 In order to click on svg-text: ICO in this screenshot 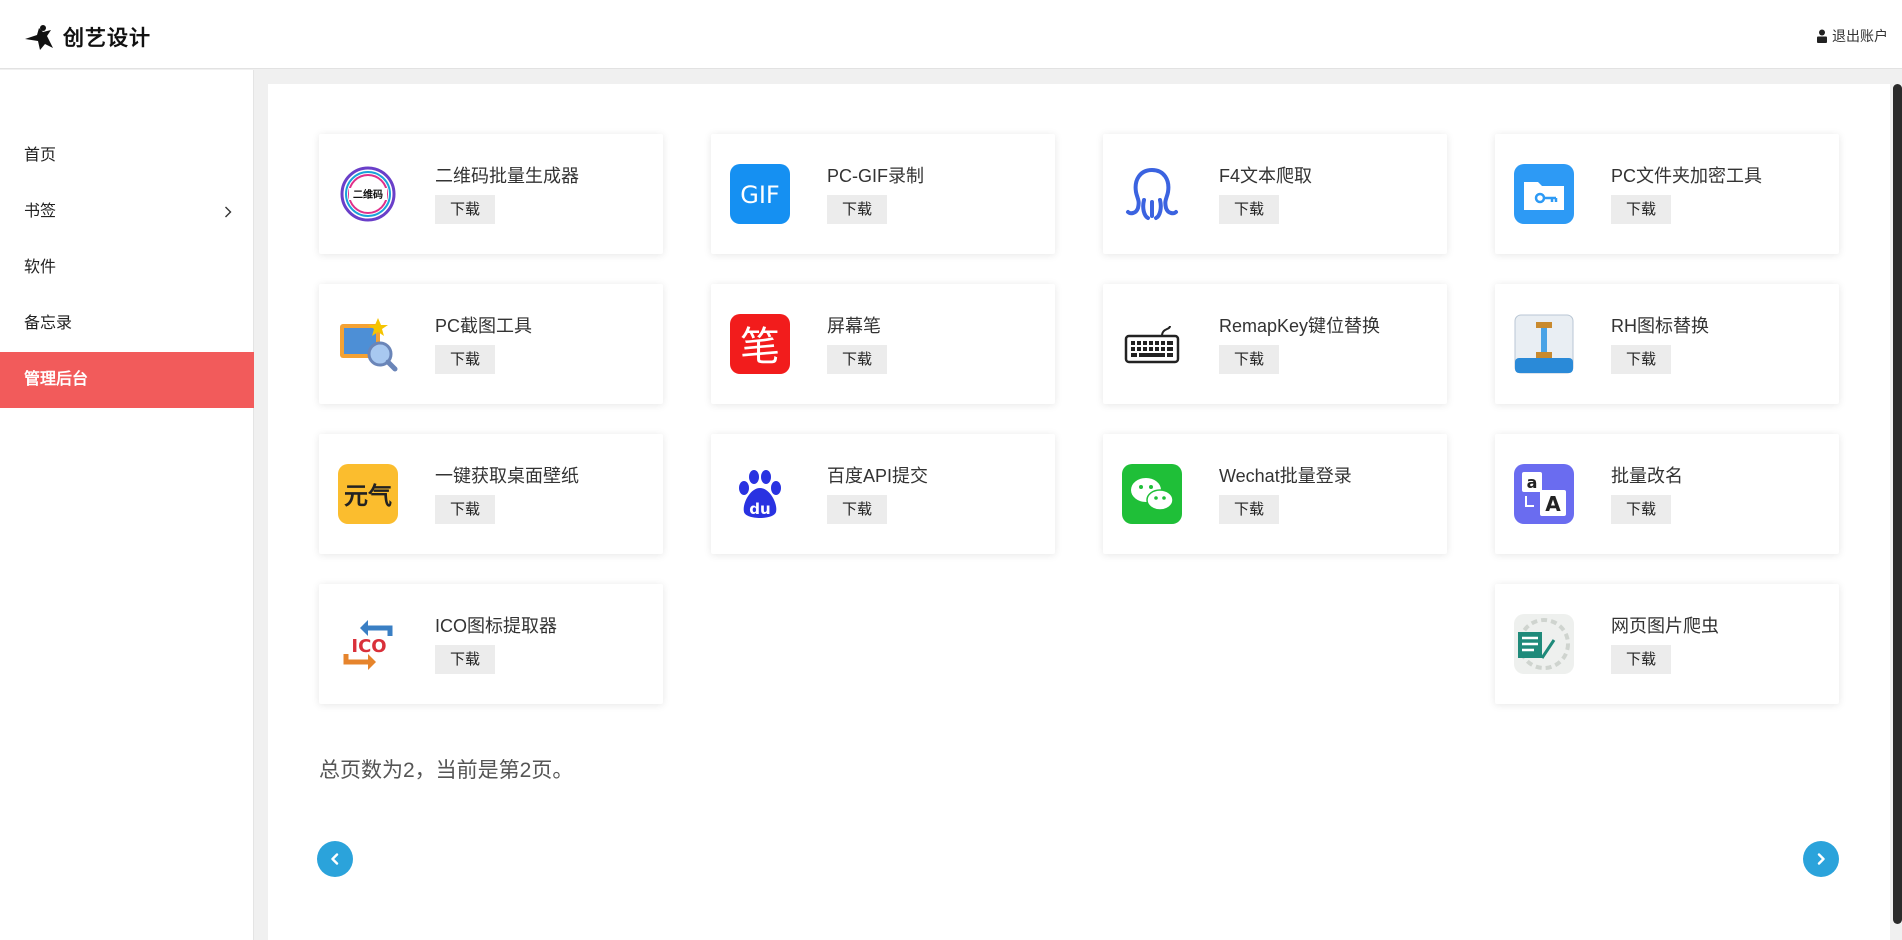, I will do `click(368, 646)`.